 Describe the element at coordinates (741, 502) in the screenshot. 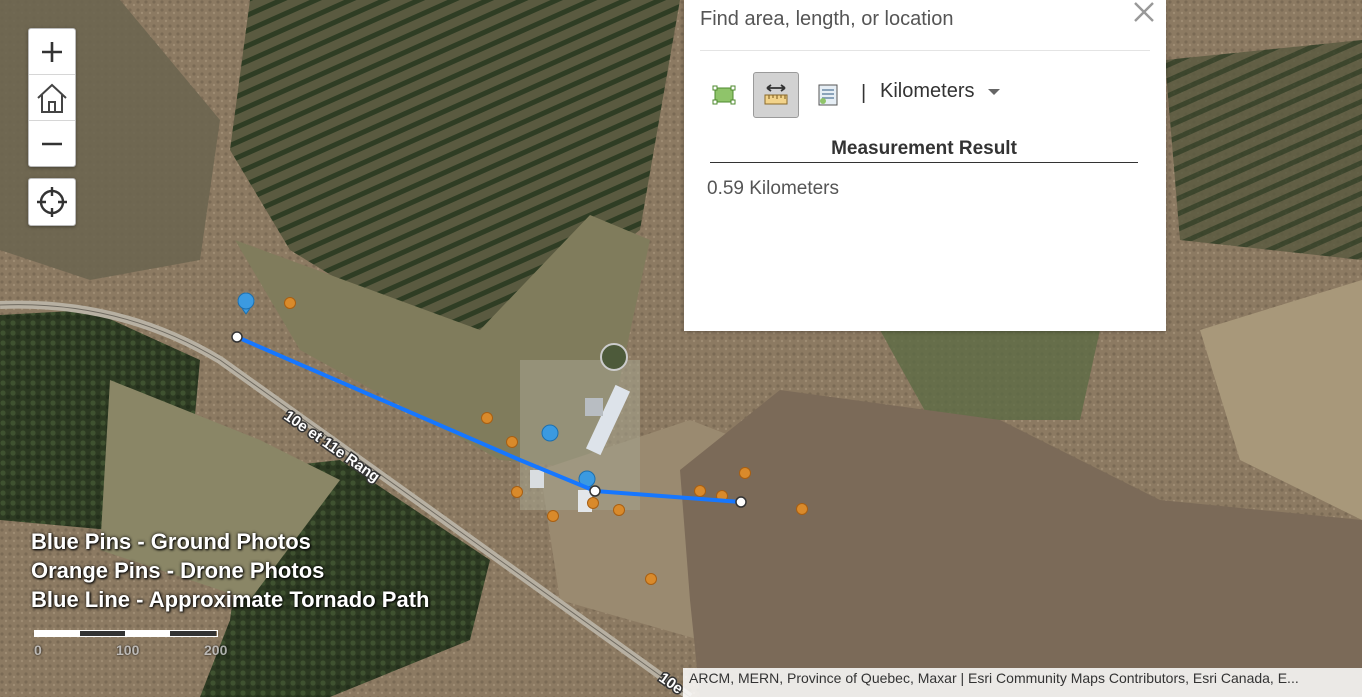

I see `path-vertex-end` at that location.